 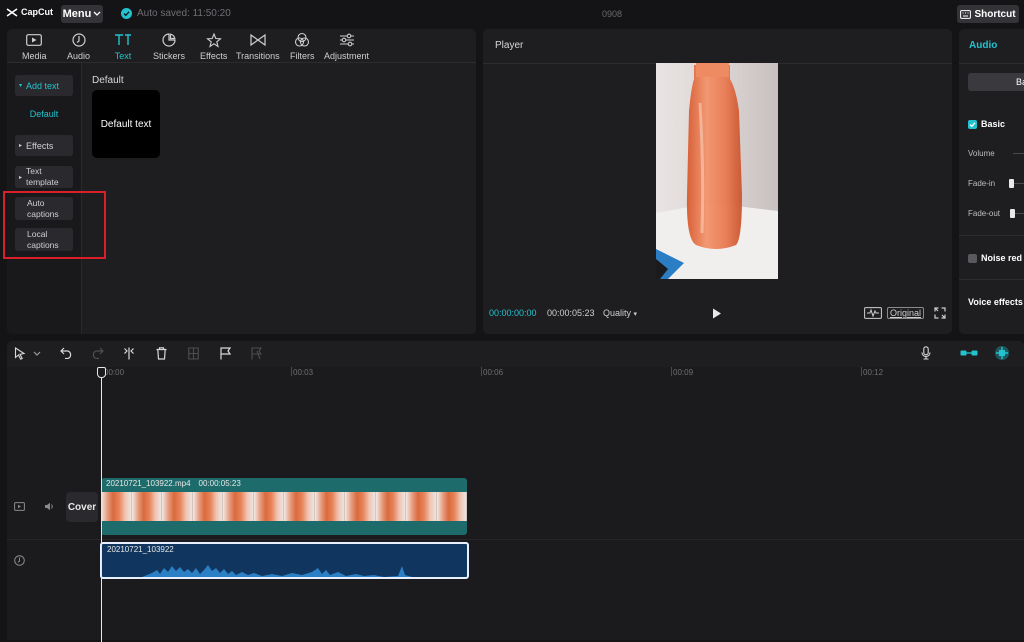 I want to click on undo-icon, so click(x=66, y=353).